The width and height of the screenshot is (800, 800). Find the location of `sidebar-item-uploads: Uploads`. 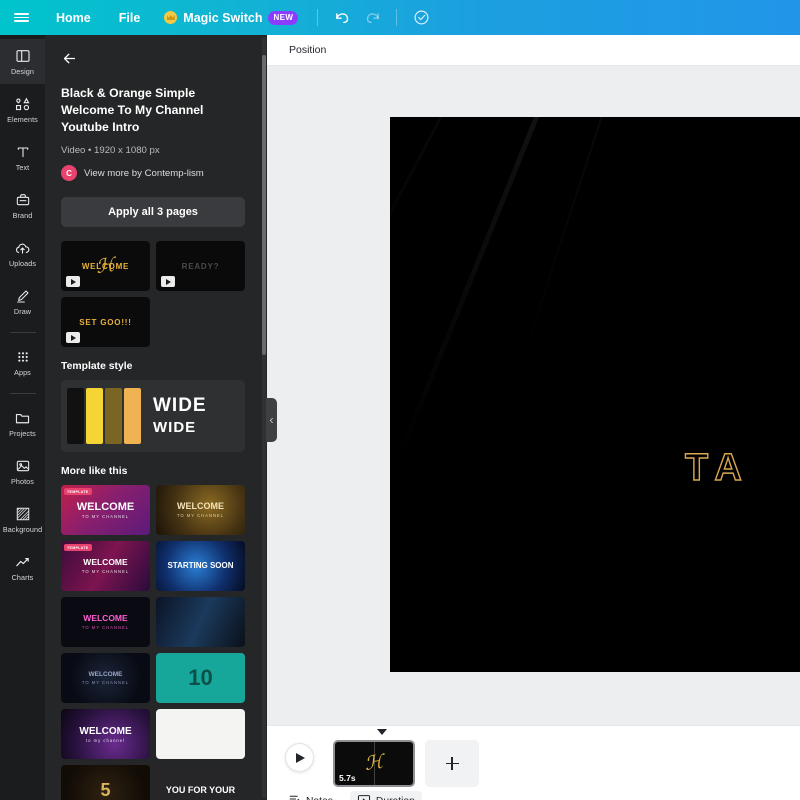

sidebar-item-uploads: Uploads is located at coordinates (22, 253).